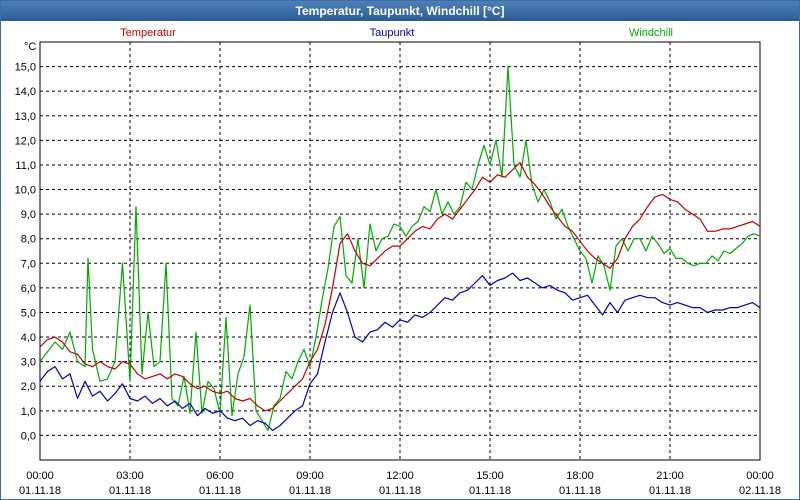  Describe the element at coordinates (670, 476) in the screenshot. I see `x-tick-time: 21:00` at that location.